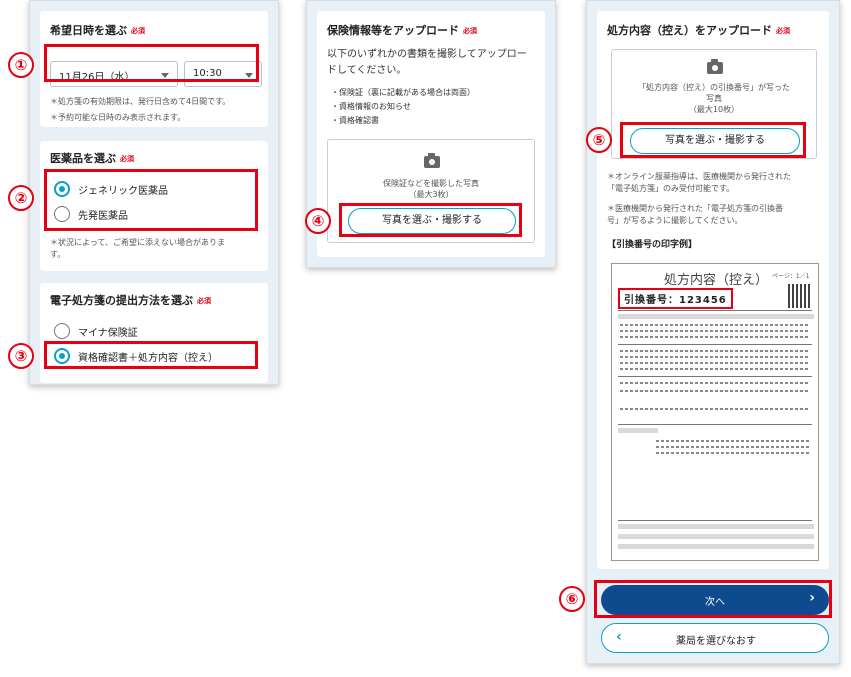 This screenshot has height=677, width=851. I want to click on date-section-title: 希望日時を選ぶ 必須, so click(97, 30).